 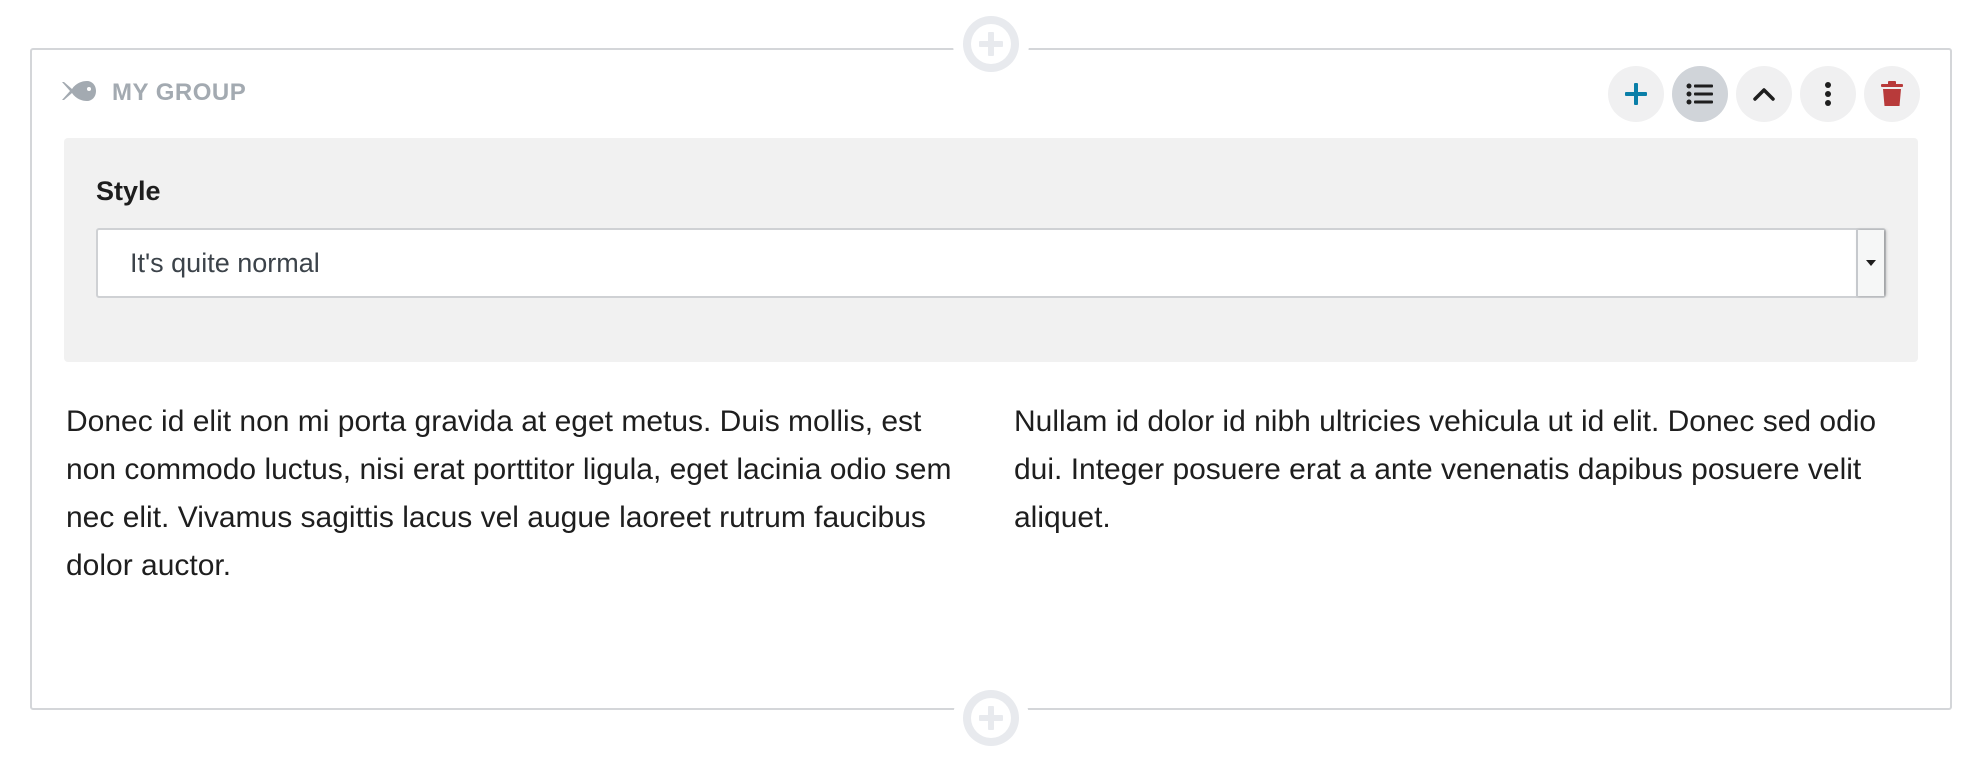 I want to click on caret-down-icon, so click(x=1871, y=263).